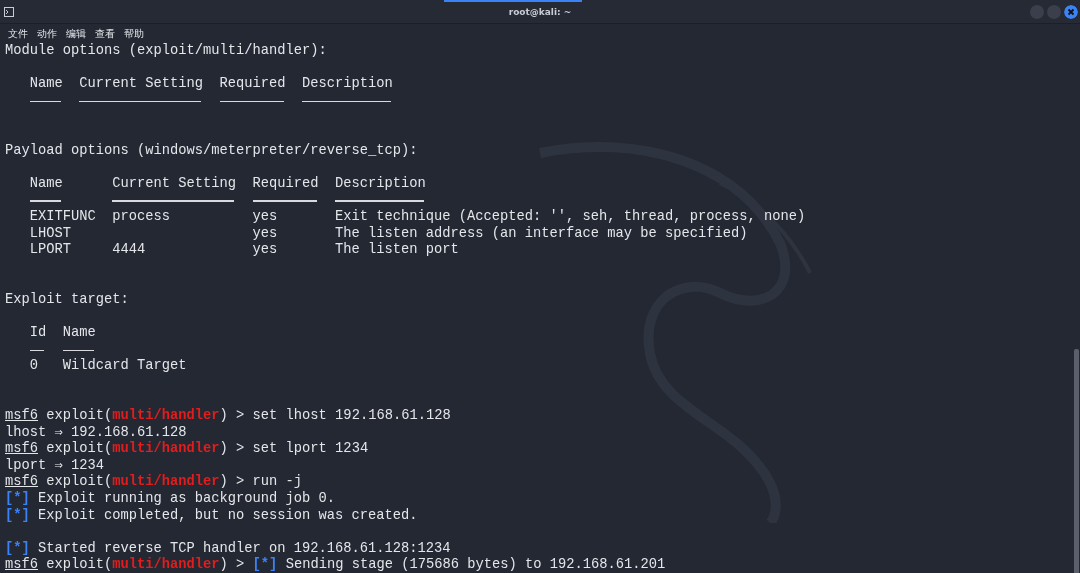 This screenshot has height=573, width=1080. I want to click on output-line: Payload options (windows/meterpreter/reverse_tcp):, so click(211, 151).